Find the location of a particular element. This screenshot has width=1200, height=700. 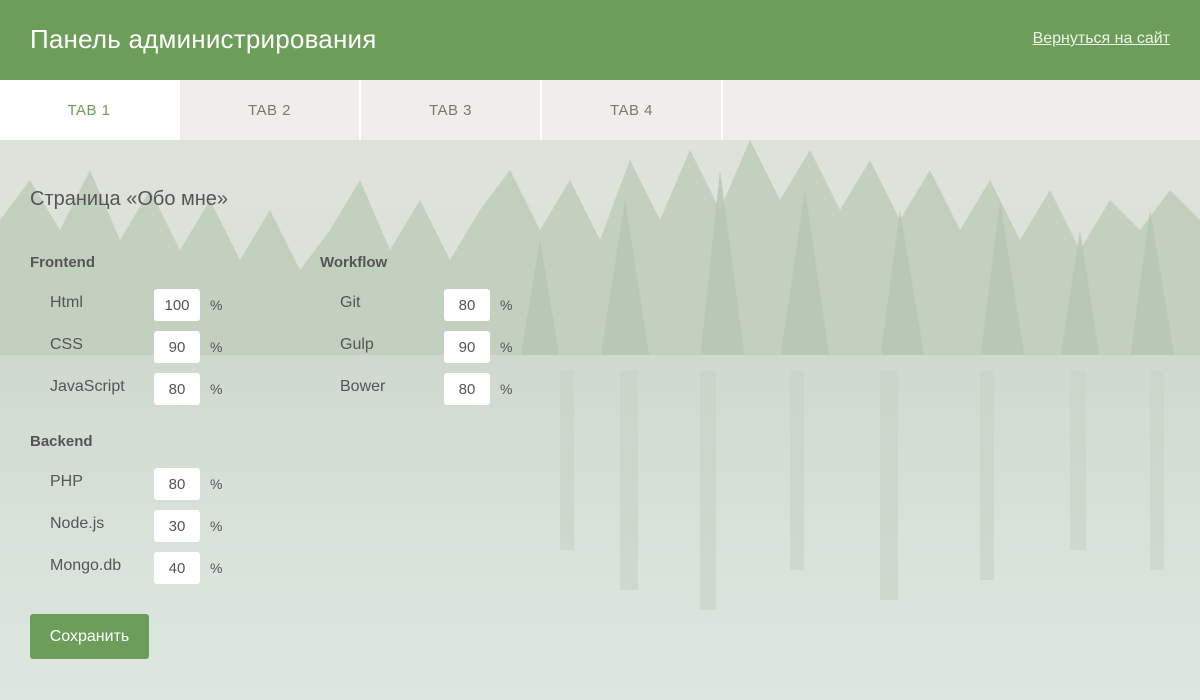

skill-row-git: Git % is located at coordinates (440, 305).